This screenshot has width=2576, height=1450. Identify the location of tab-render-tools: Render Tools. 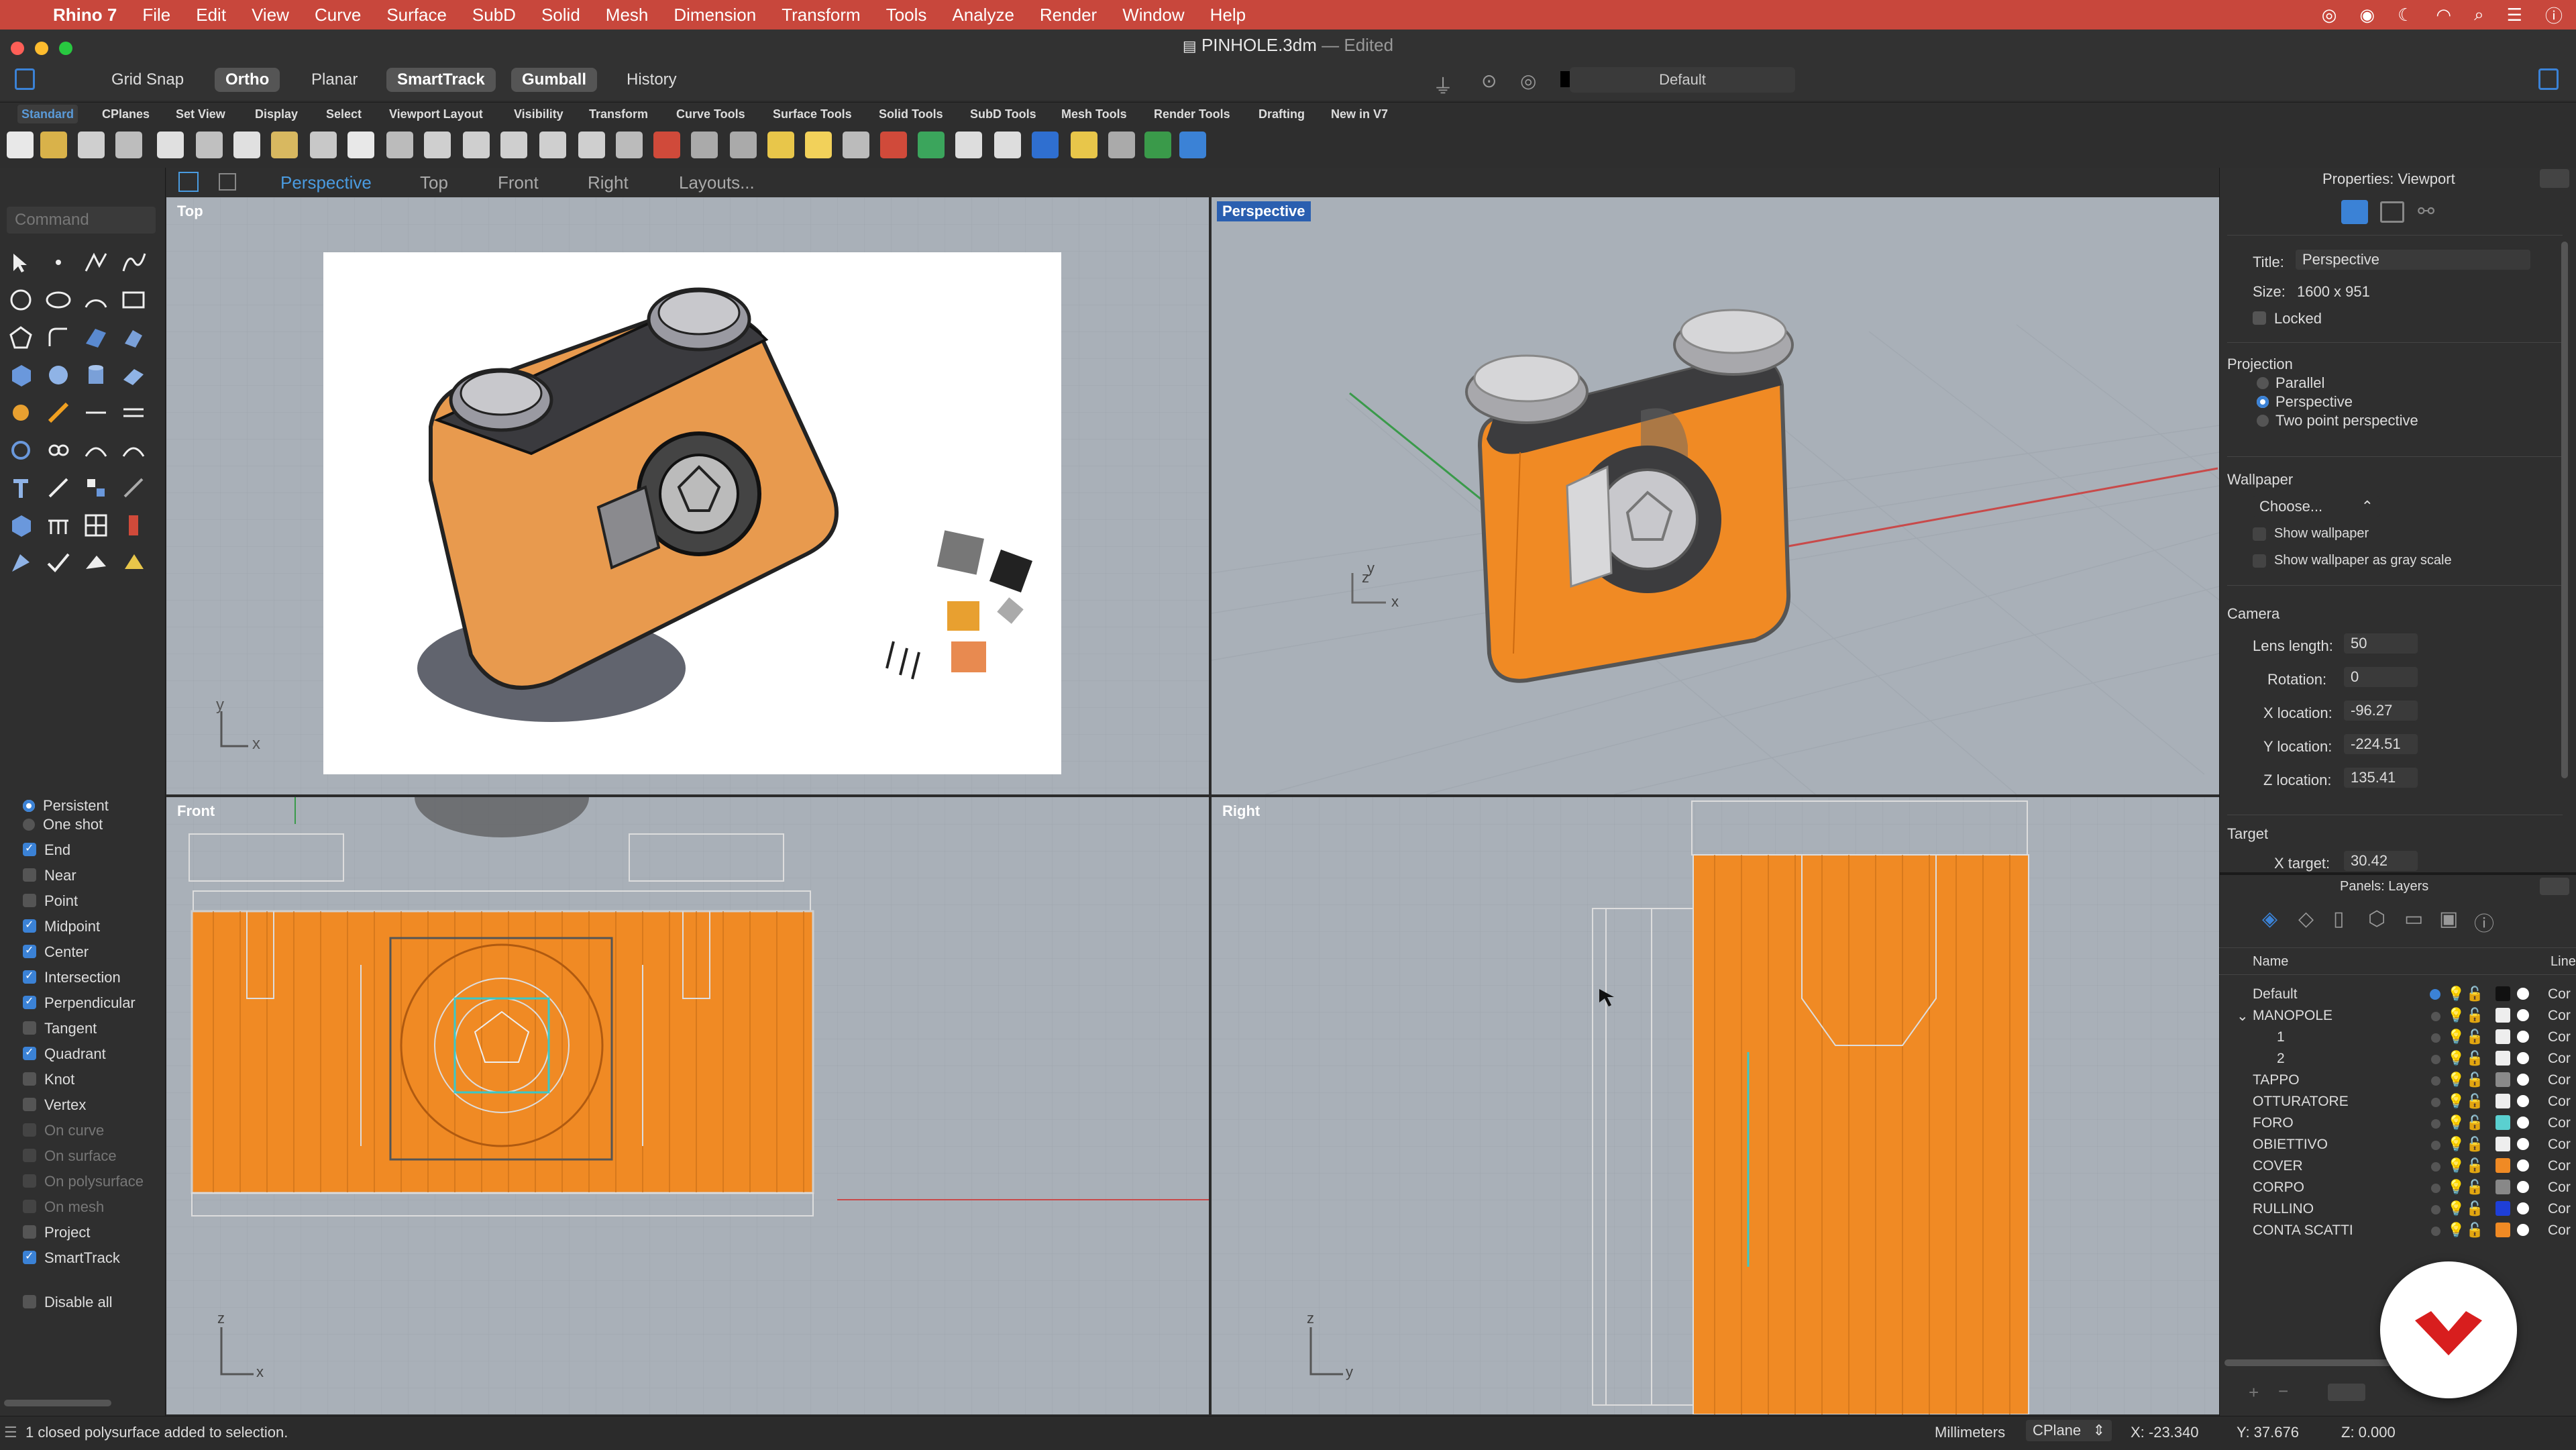
(1192, 114).